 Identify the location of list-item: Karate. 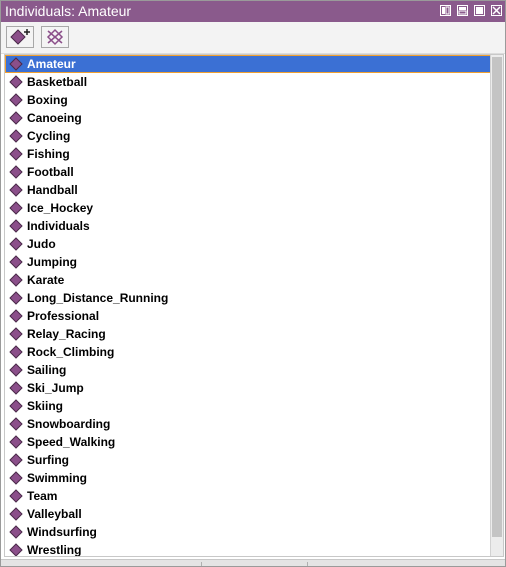
(248, 280).